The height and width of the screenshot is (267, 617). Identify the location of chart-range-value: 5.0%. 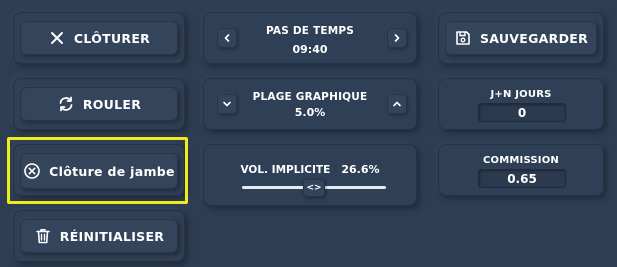
(310, 112).